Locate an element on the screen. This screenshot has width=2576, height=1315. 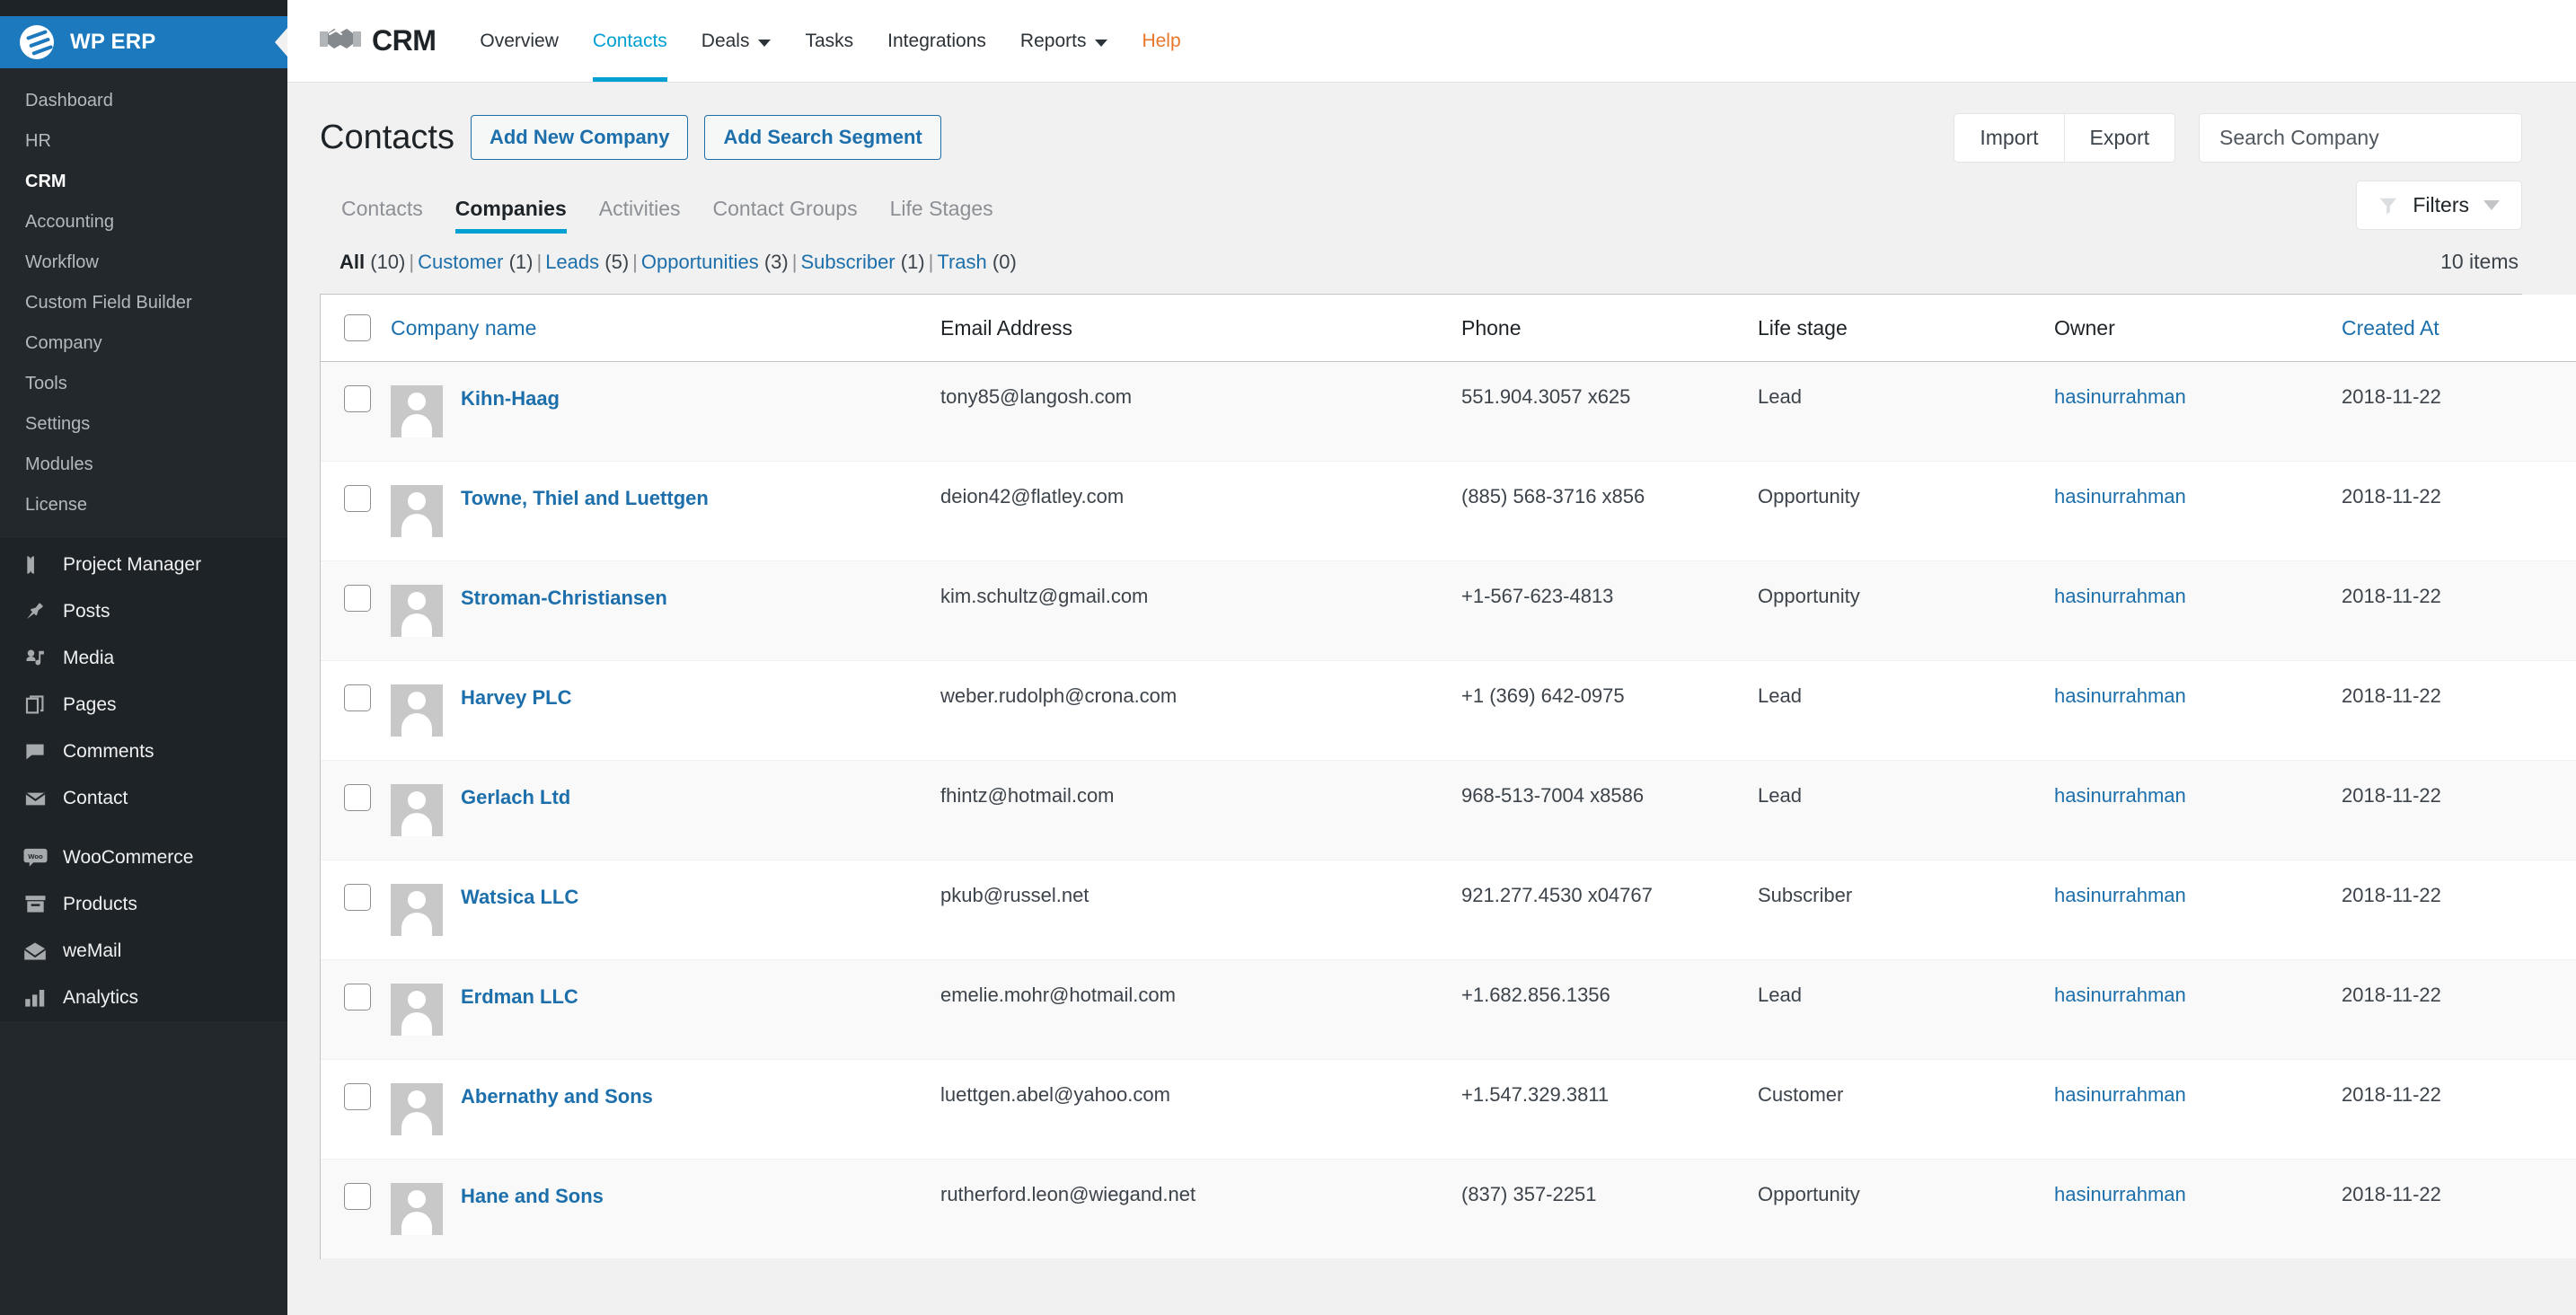
sidebar-item-woocommerce: Woo WooCommerce is located at coordinates (143, 857).